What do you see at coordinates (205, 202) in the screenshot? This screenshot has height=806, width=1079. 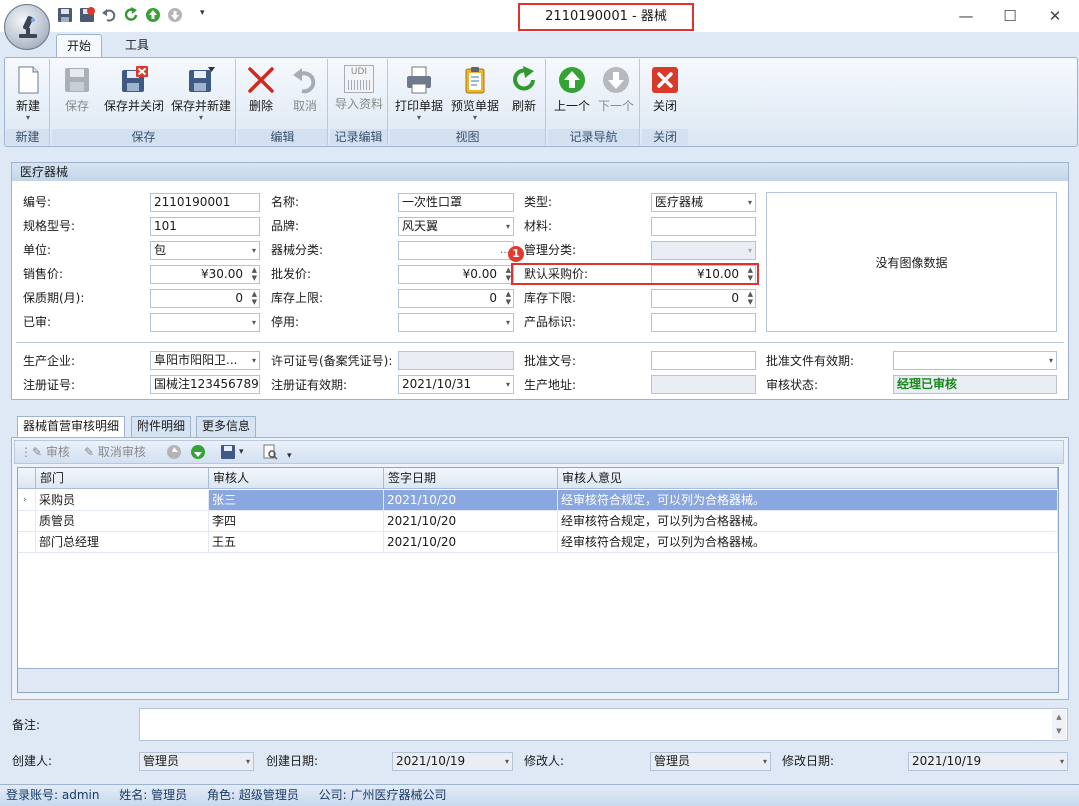 I see `code-field: 2110190001` at bounding box center [205, 202].